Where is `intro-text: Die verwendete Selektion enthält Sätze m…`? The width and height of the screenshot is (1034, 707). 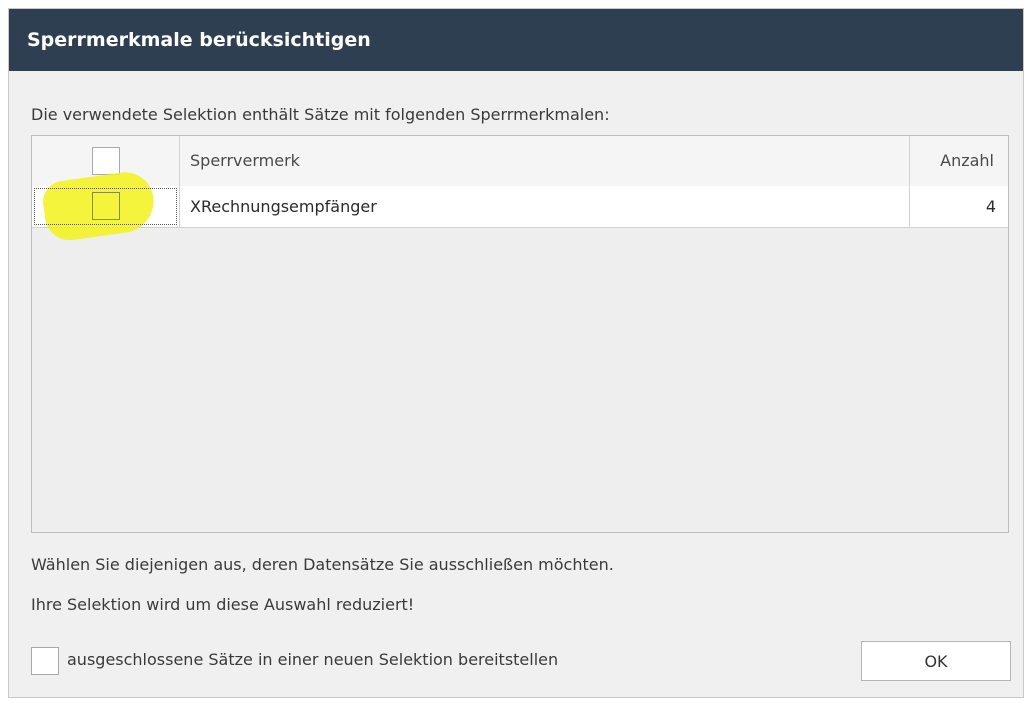 intro-text: Die verwendete Selektion enthält Sätze m… is located at coordinates (320, 114).